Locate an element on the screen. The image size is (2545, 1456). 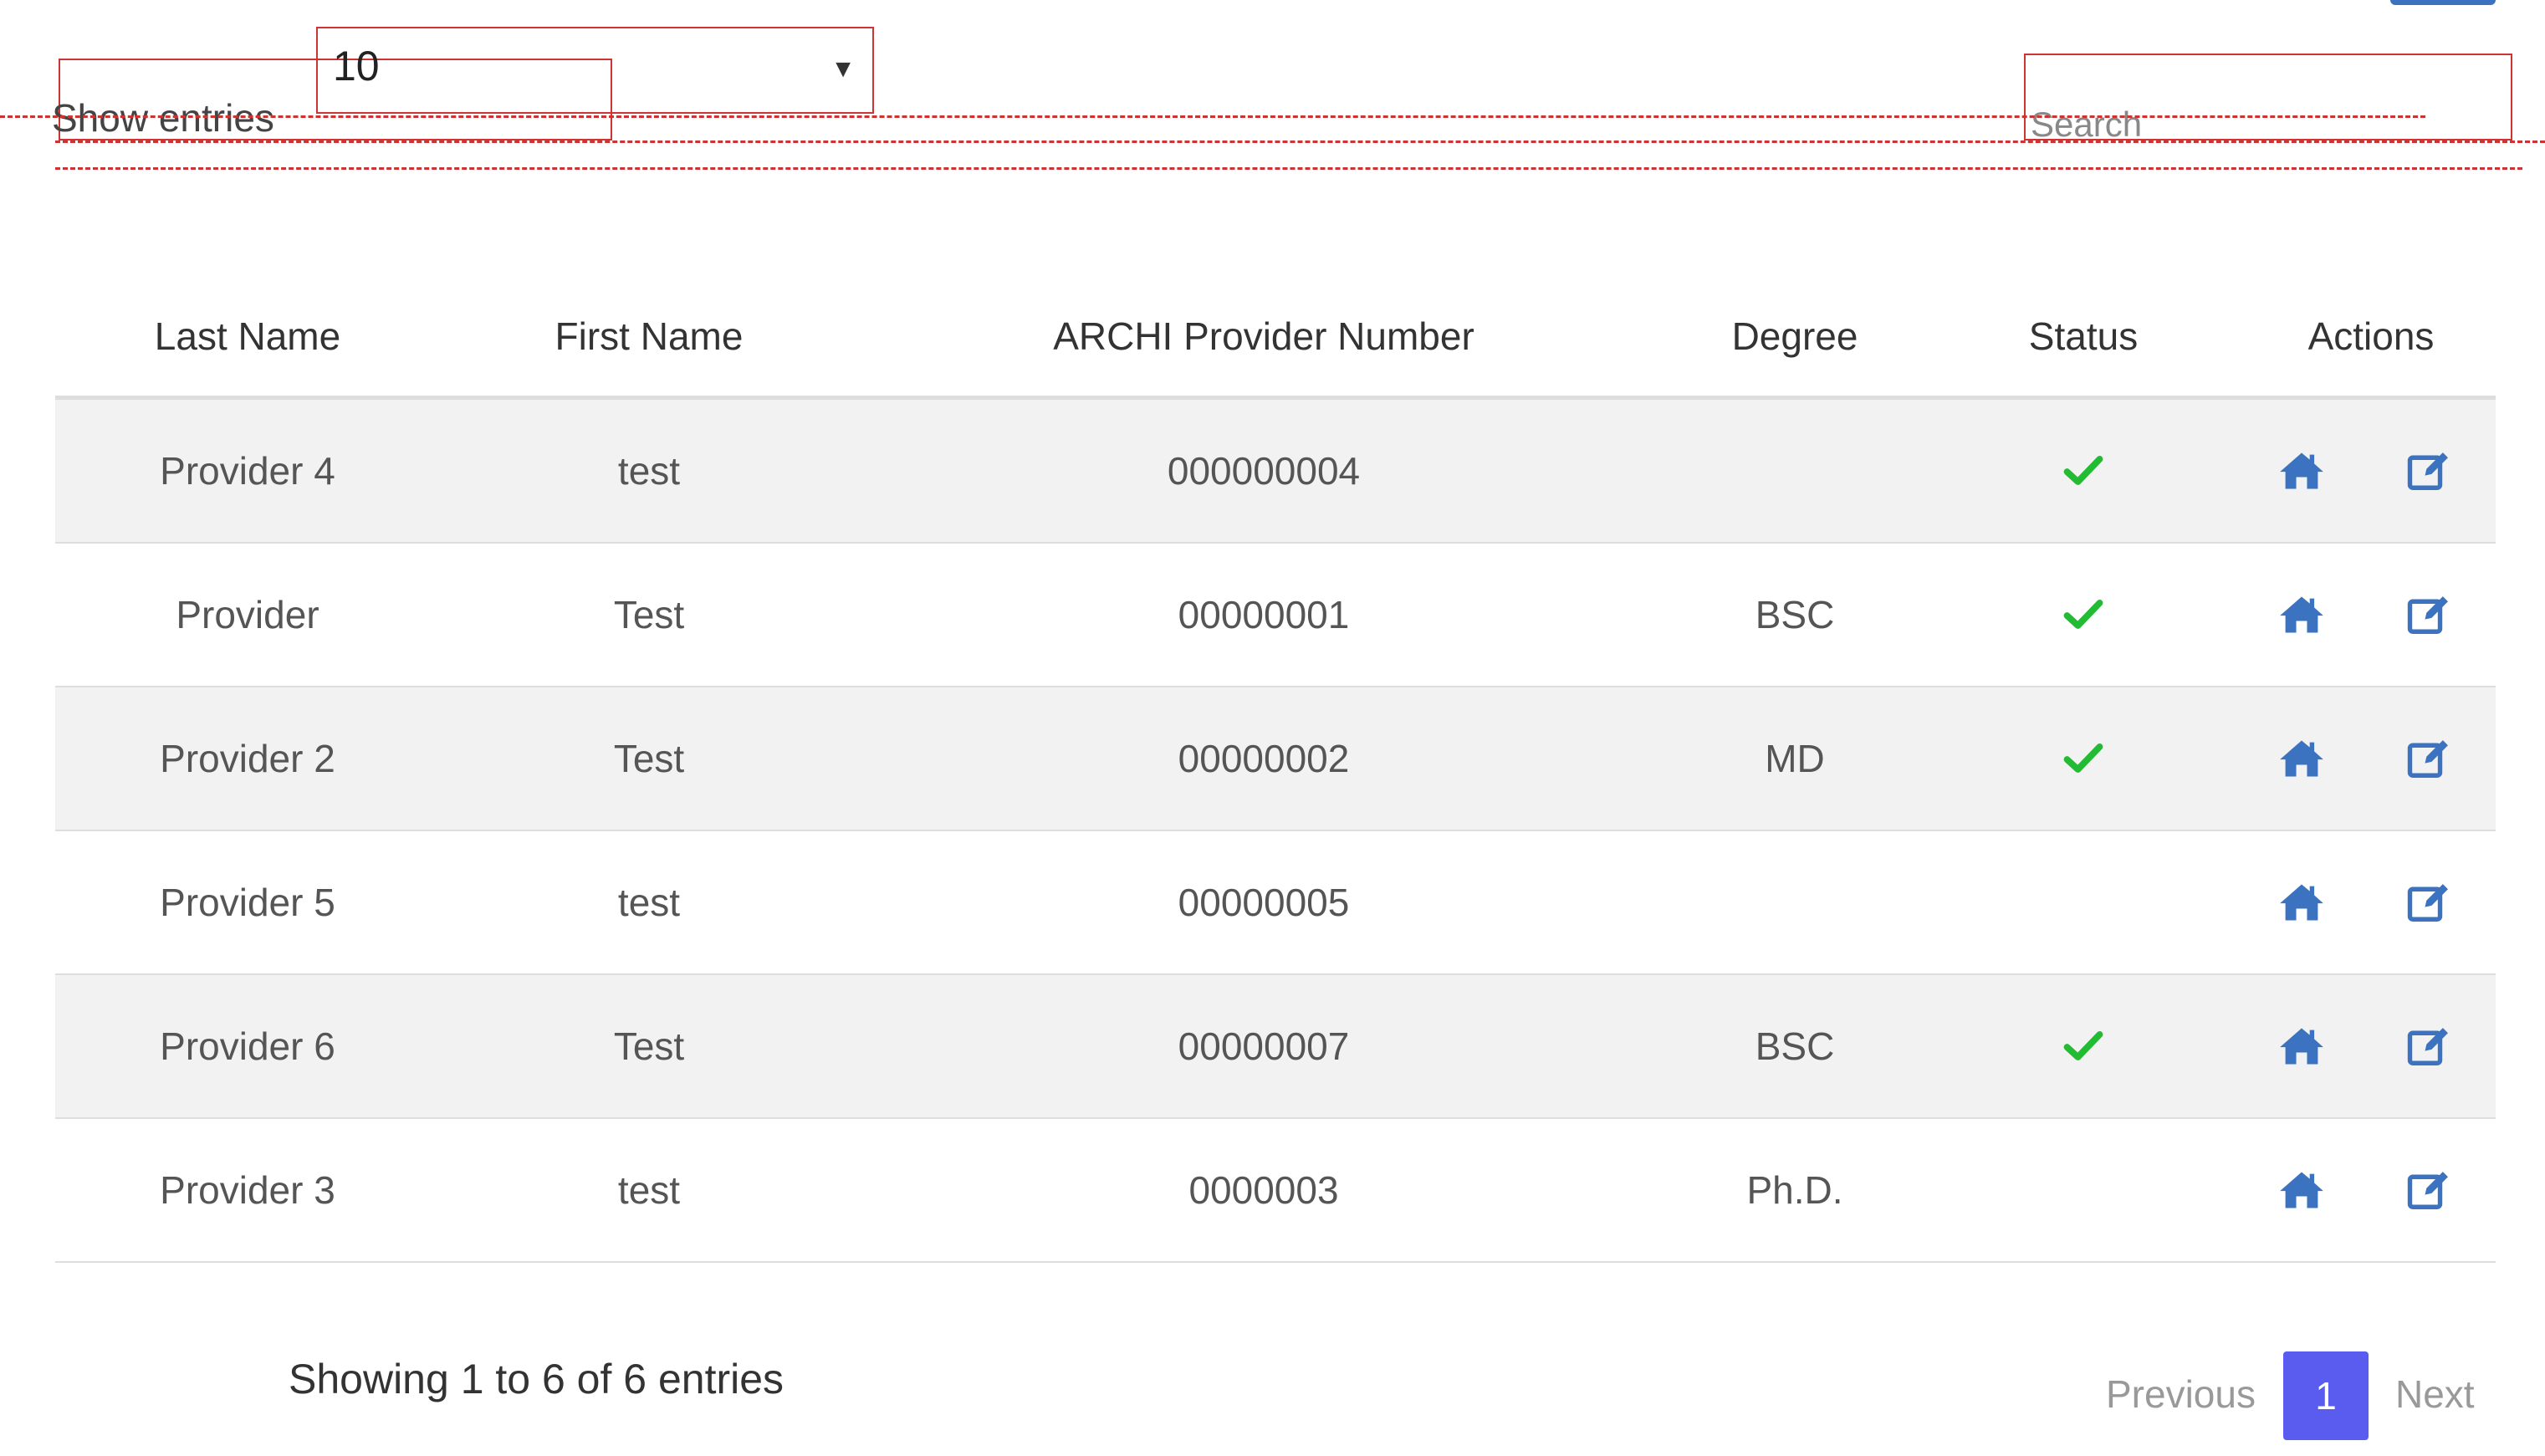
table-row: Provider 4 test 000000004 is located at coordinates (1275, 472).